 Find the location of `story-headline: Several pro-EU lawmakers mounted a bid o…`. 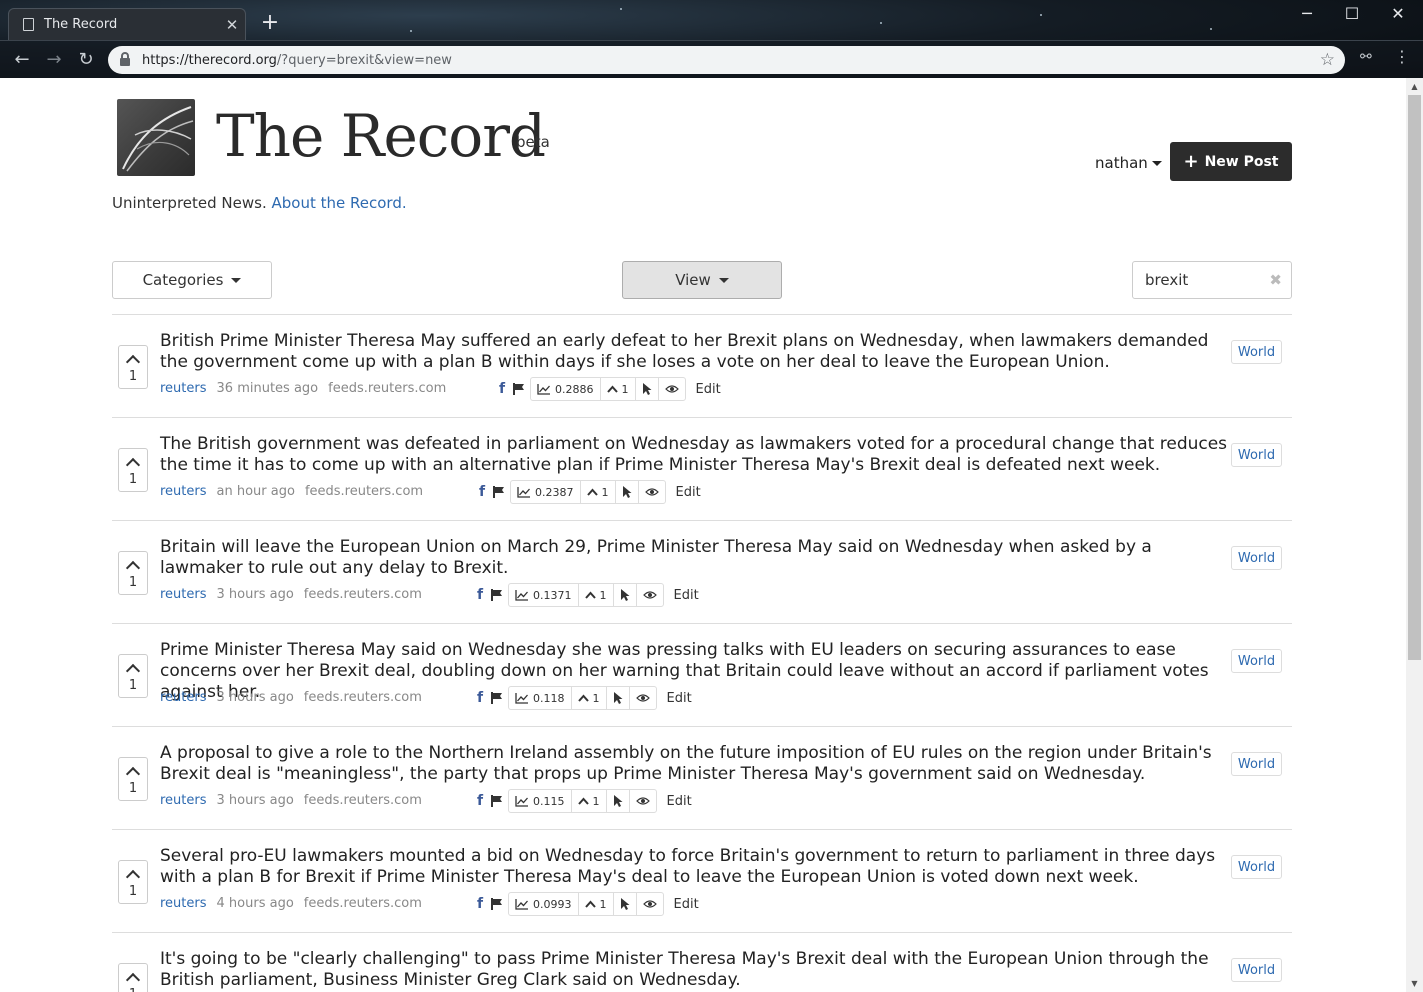

story-headline: Several pro-EU lawmakers mounted a bid o… is located at coordinates (695, 867).